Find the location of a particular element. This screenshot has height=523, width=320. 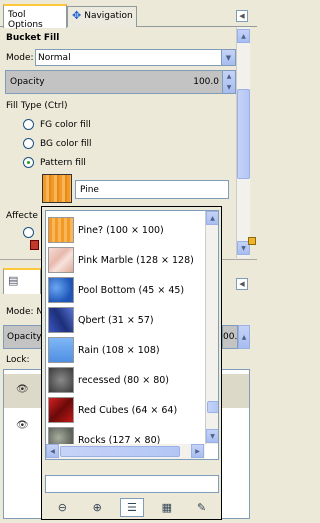

save-options-icon is located at coordinates (34, 245).